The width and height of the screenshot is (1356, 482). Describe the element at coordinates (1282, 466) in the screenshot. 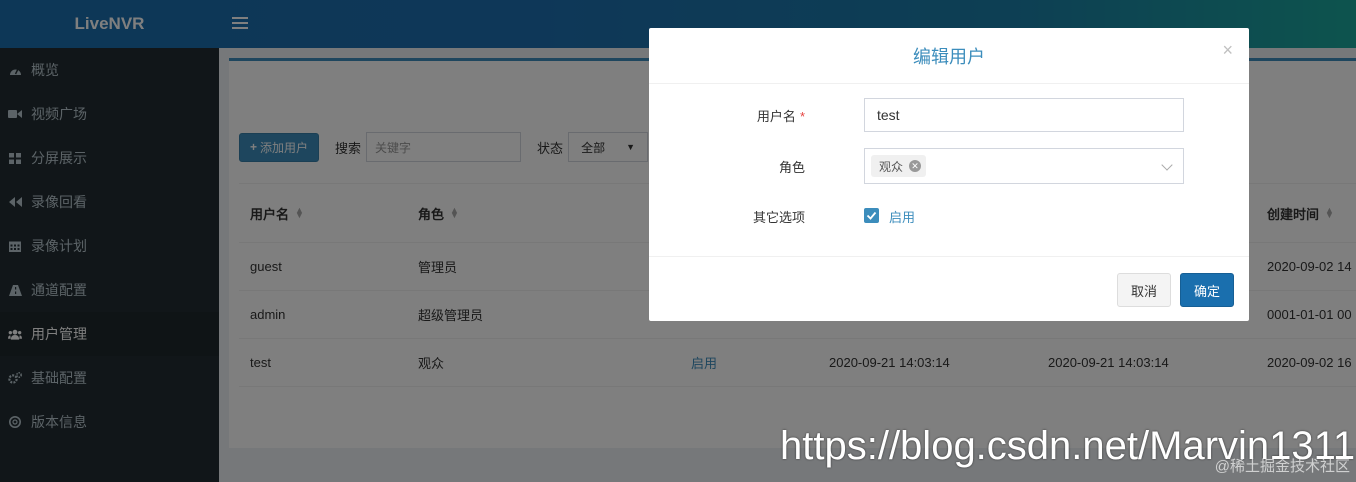

I see `watermark-community: @稀土掘金技术社区` at that location.